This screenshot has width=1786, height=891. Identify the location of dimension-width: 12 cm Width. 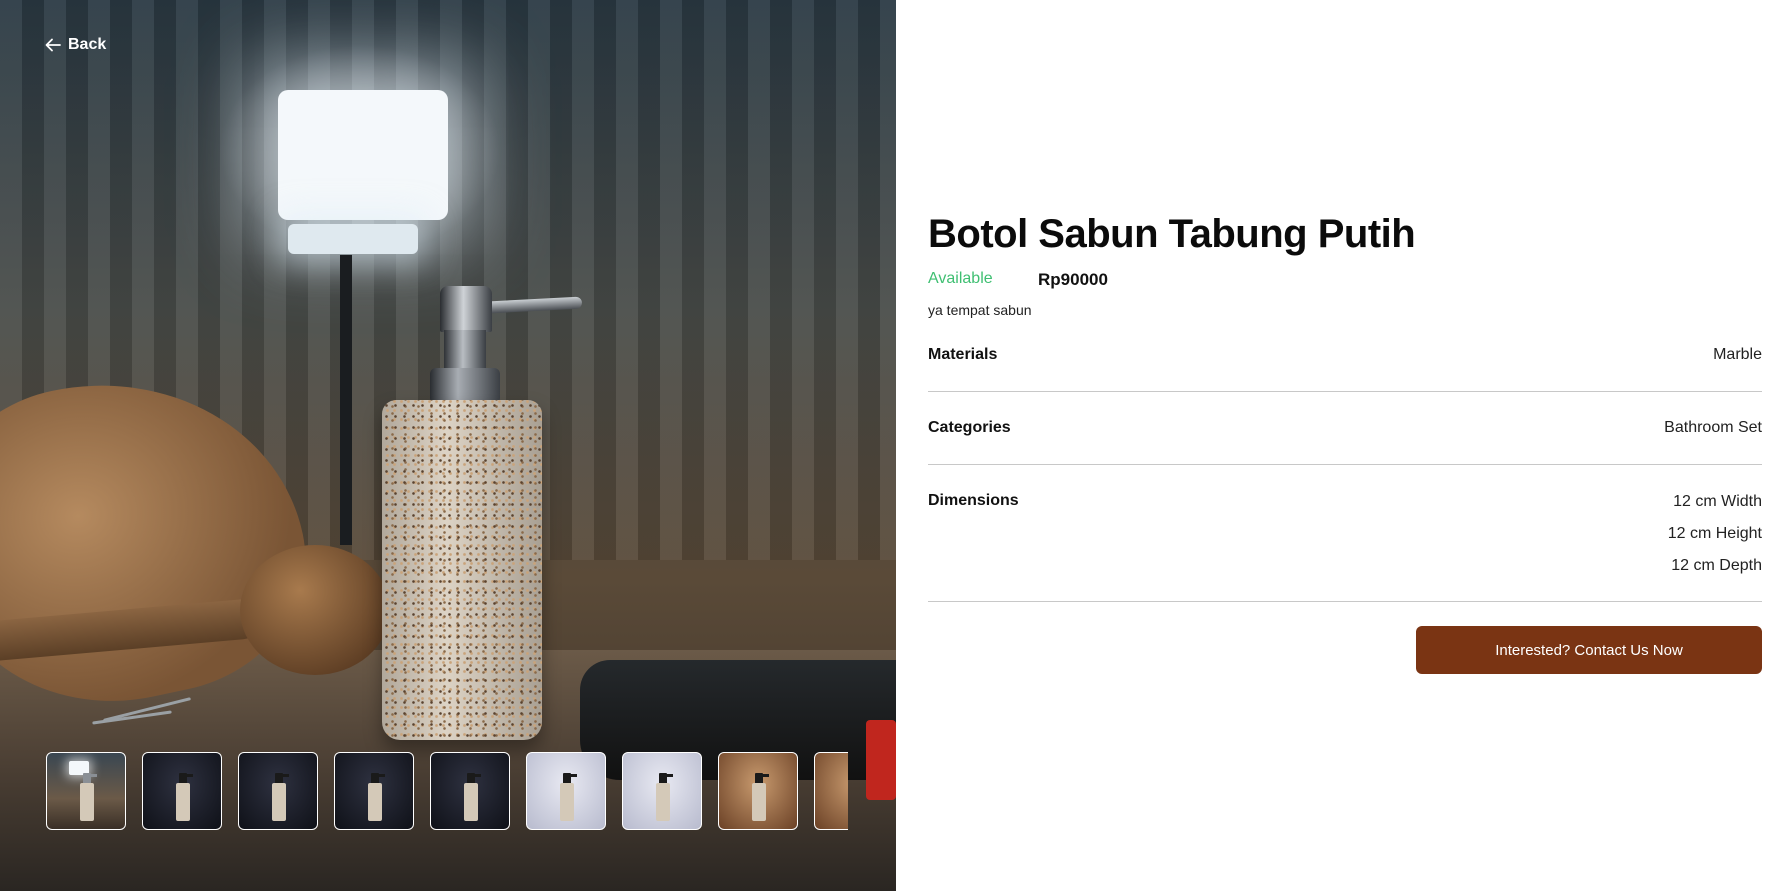
(1717, 501).